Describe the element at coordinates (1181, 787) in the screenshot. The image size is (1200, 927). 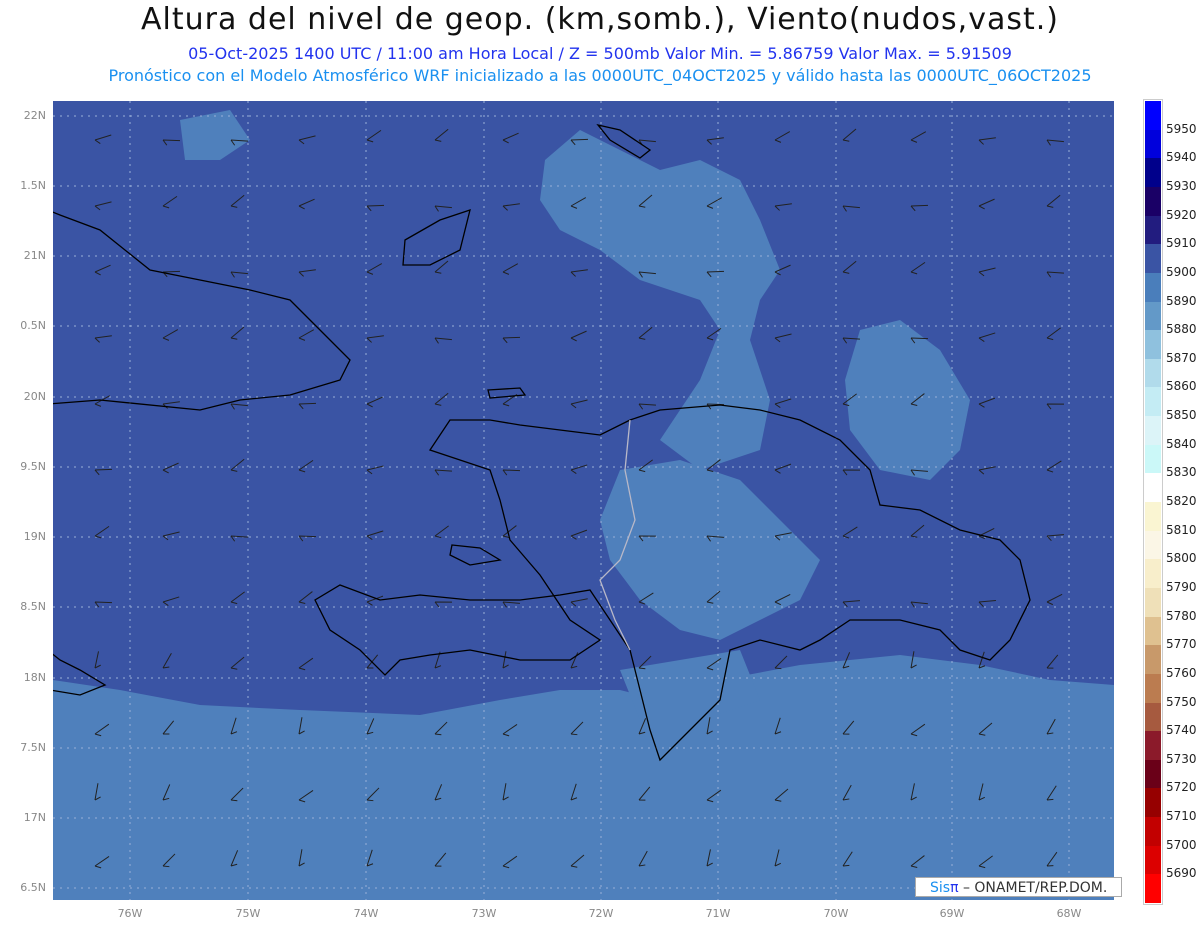
I see `colorbar-label: 5720` at that location.